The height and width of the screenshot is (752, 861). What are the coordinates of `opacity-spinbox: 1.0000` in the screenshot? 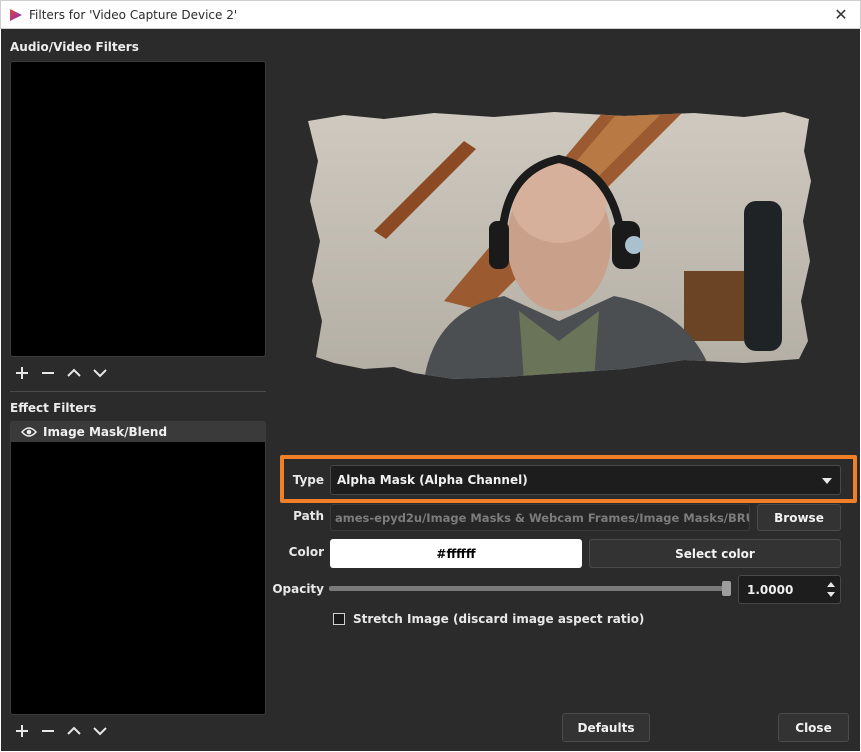 It's located at (789, 589).